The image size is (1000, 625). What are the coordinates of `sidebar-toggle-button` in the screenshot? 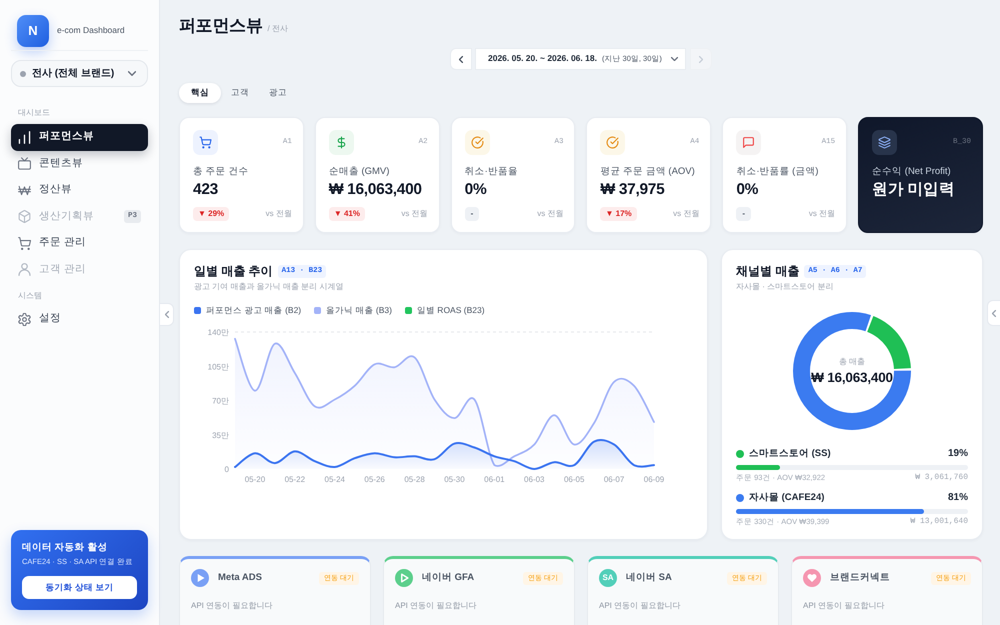 It's located at (167, 314).